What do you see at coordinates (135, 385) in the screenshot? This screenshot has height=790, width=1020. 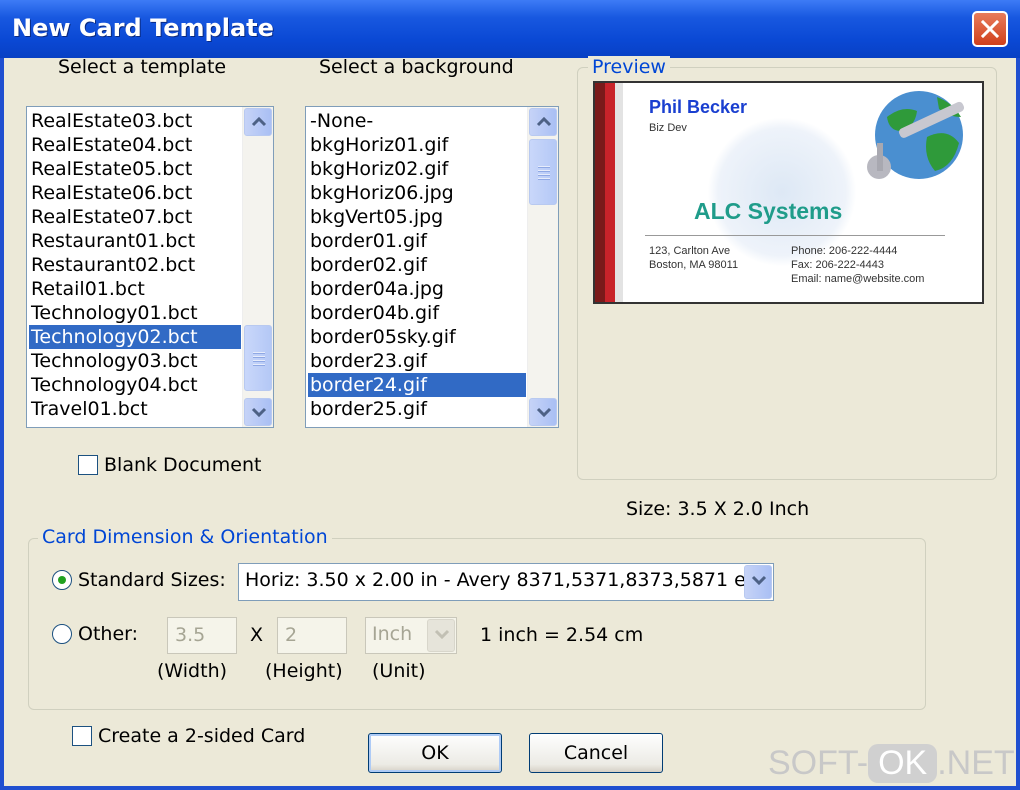 I see `template-list-item: Technology04.bct` at bounding box center [135, 385].